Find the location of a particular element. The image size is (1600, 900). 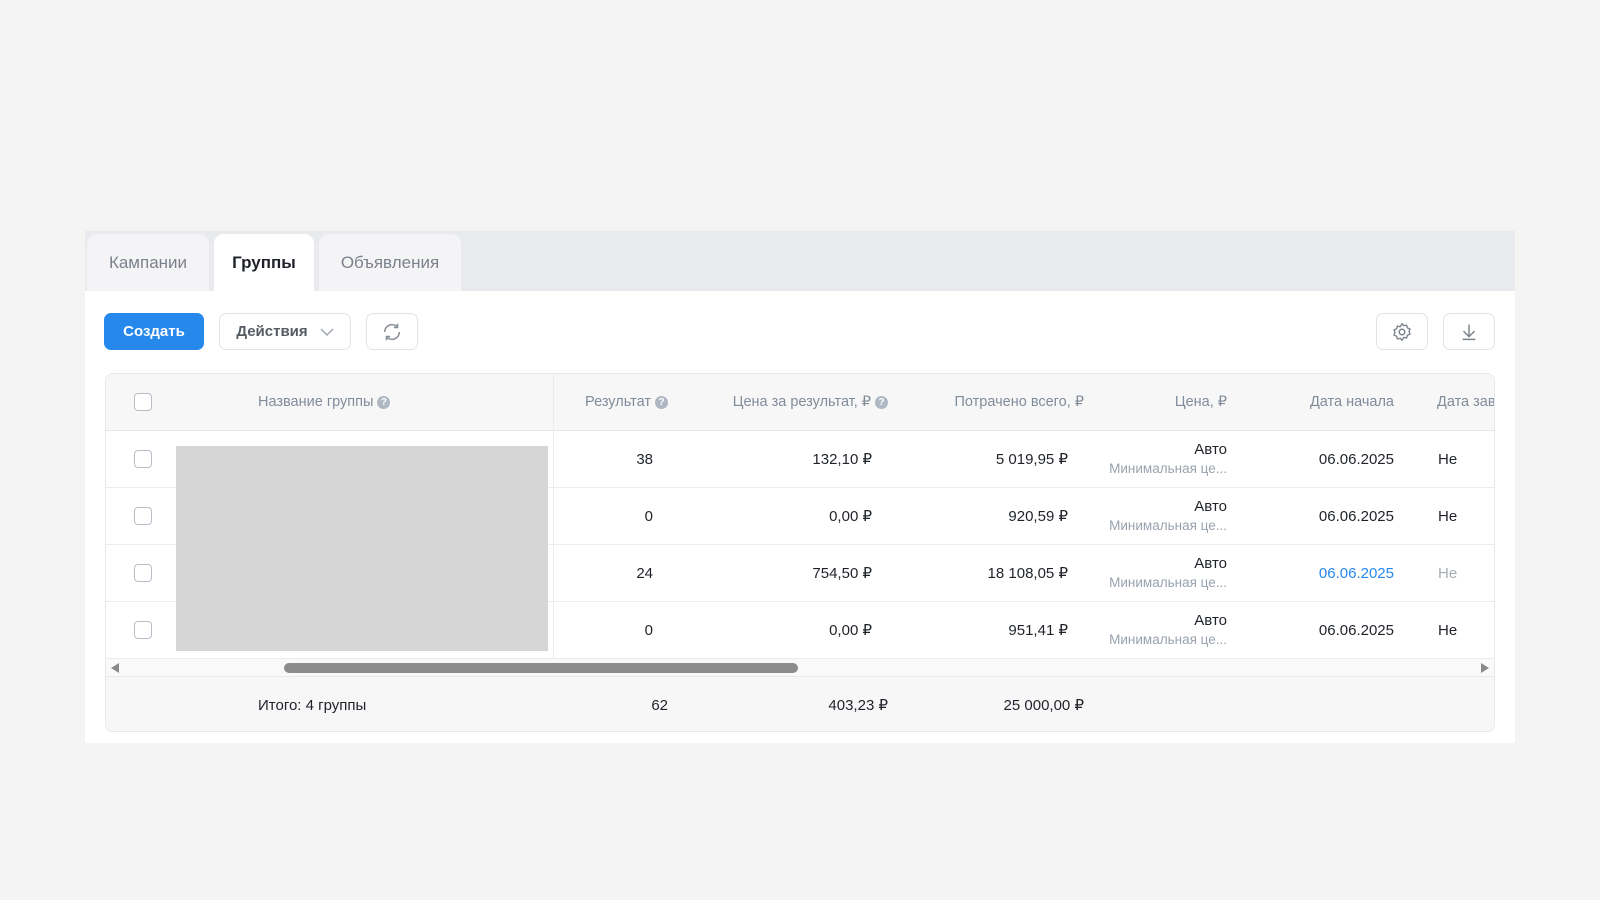

tab-bar: Кампании Группы Объявления is located at coordinates (800, 261).